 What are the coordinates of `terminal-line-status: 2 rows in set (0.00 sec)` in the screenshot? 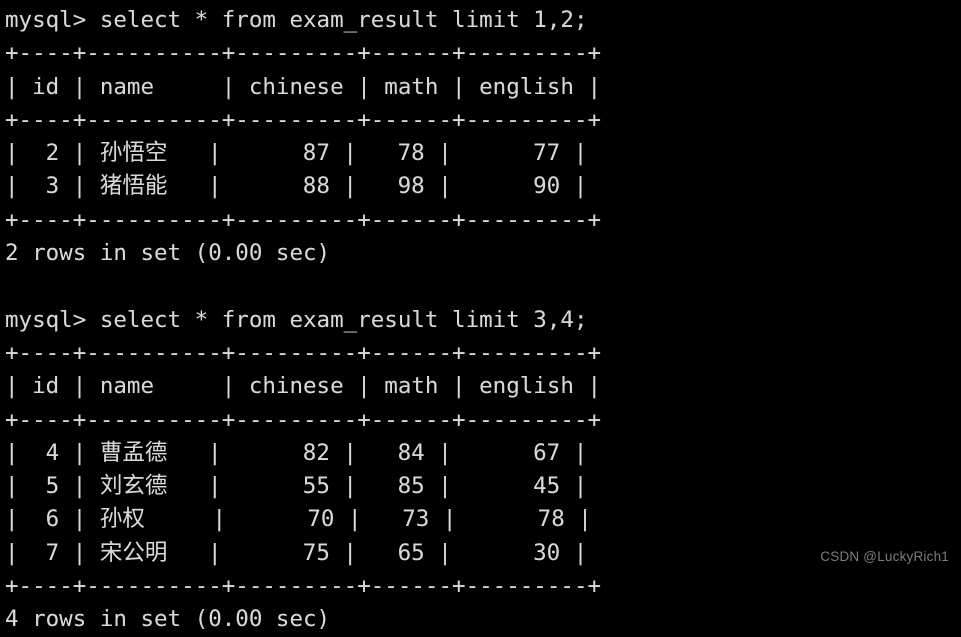 It's located at (168, 253).